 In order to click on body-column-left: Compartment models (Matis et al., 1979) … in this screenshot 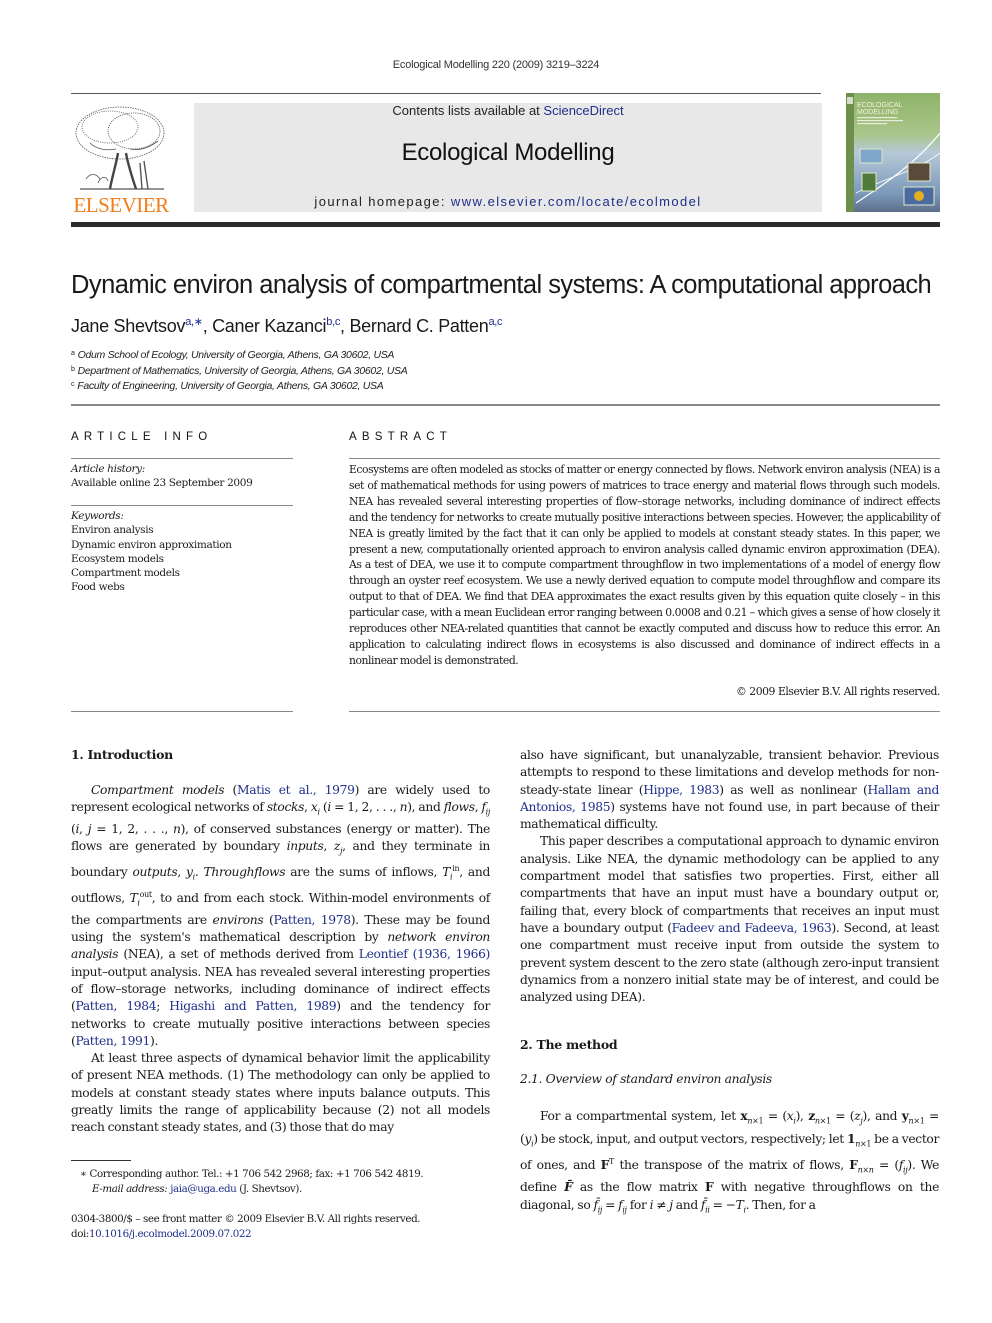, I will do `click(280, 959)`.